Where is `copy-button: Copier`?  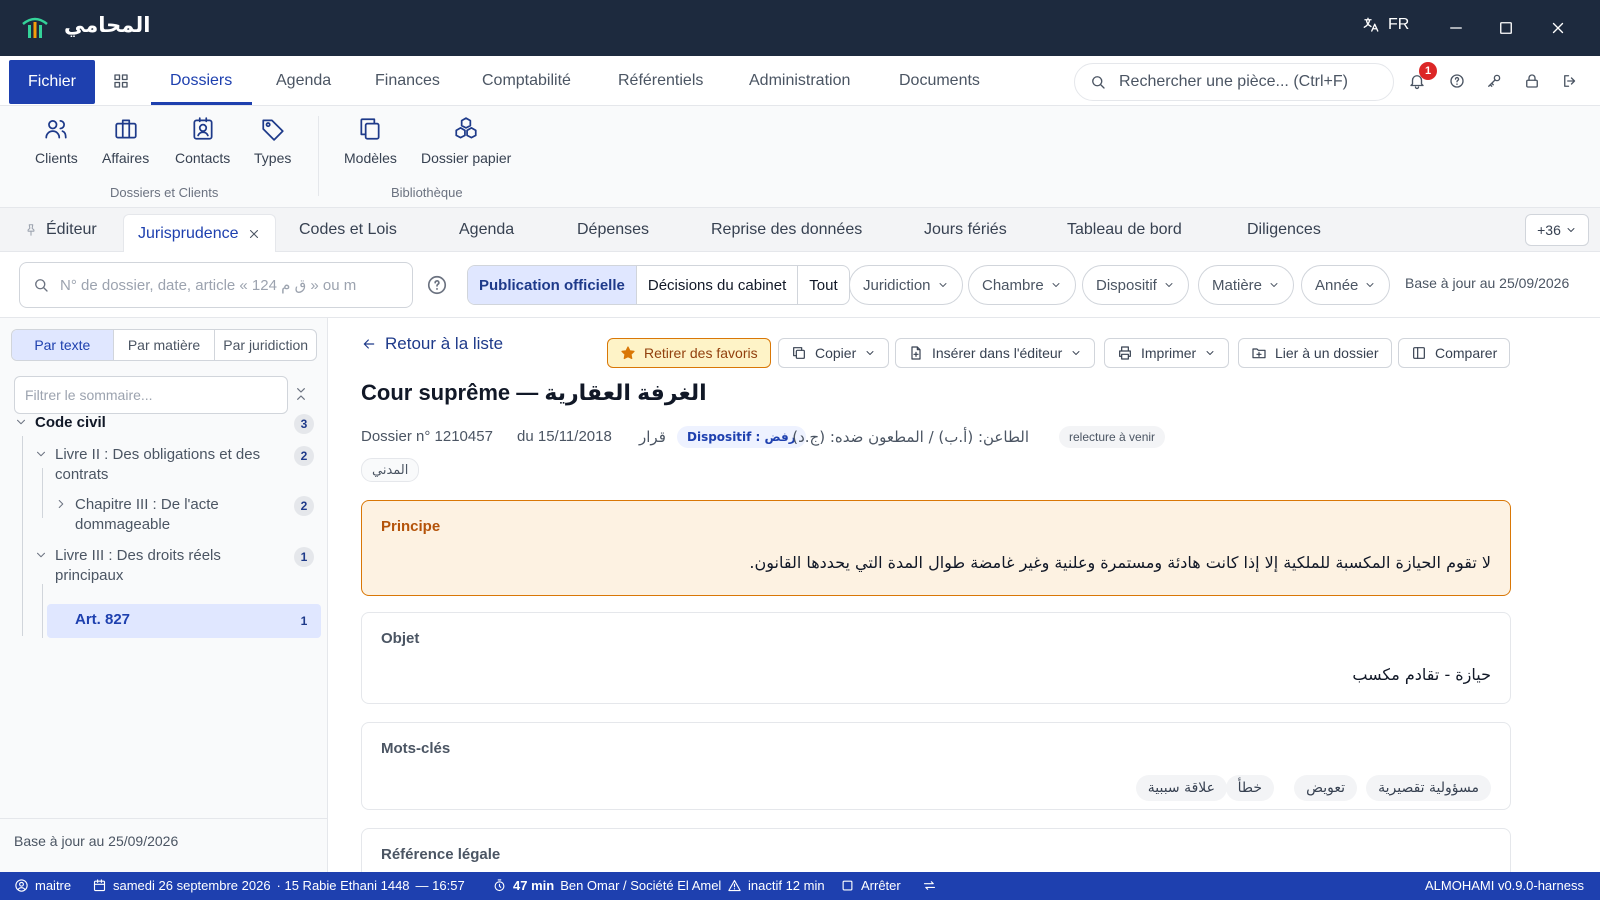
copy-button: Copier is located at coordinates (834, 353).